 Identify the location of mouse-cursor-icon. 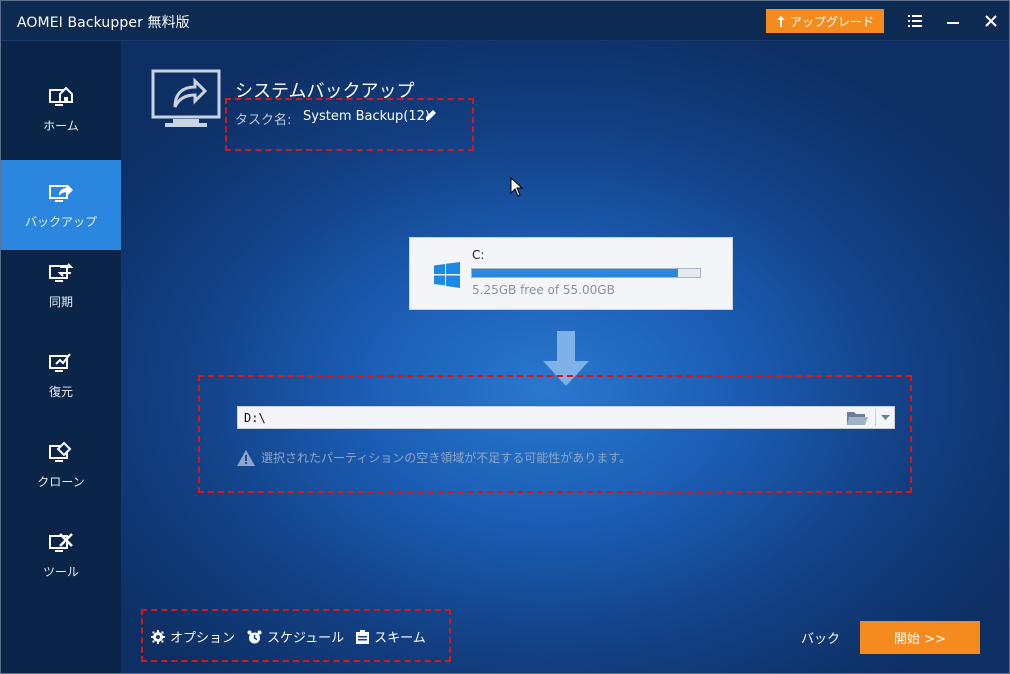
(517, 187).